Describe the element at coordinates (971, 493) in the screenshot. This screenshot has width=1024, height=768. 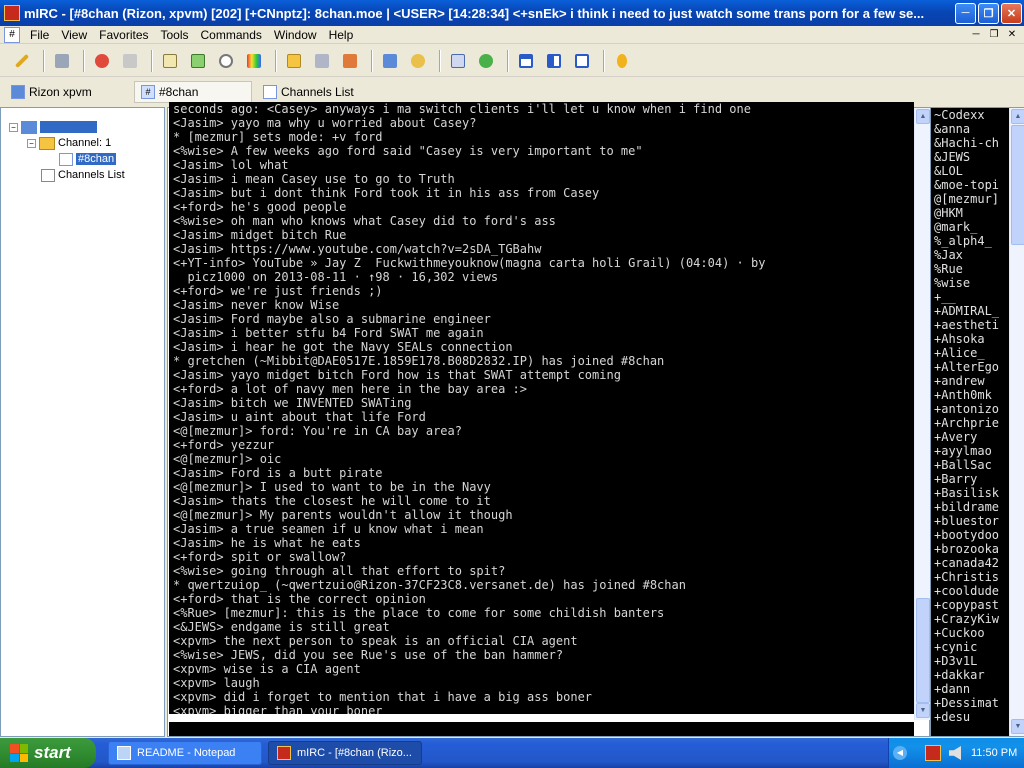
I see `nick-item: +Basilisk` at that location.